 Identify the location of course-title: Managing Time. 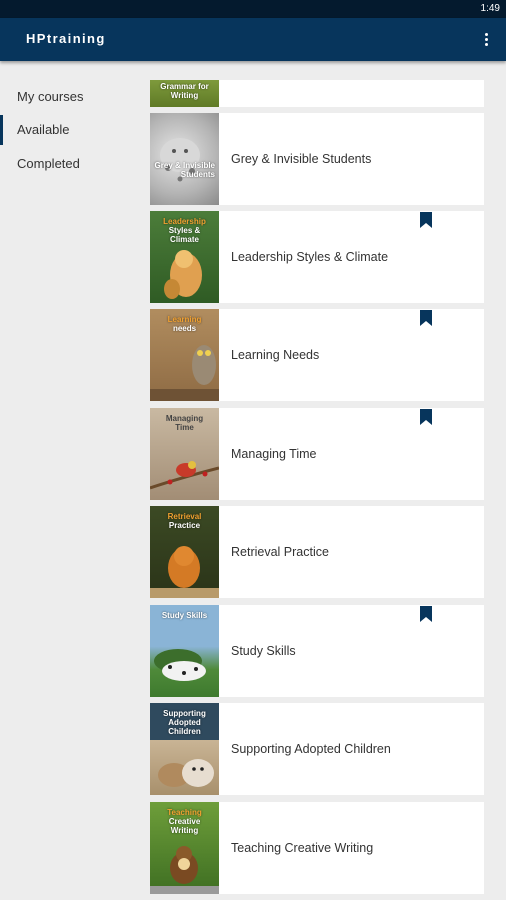
(274, 454).